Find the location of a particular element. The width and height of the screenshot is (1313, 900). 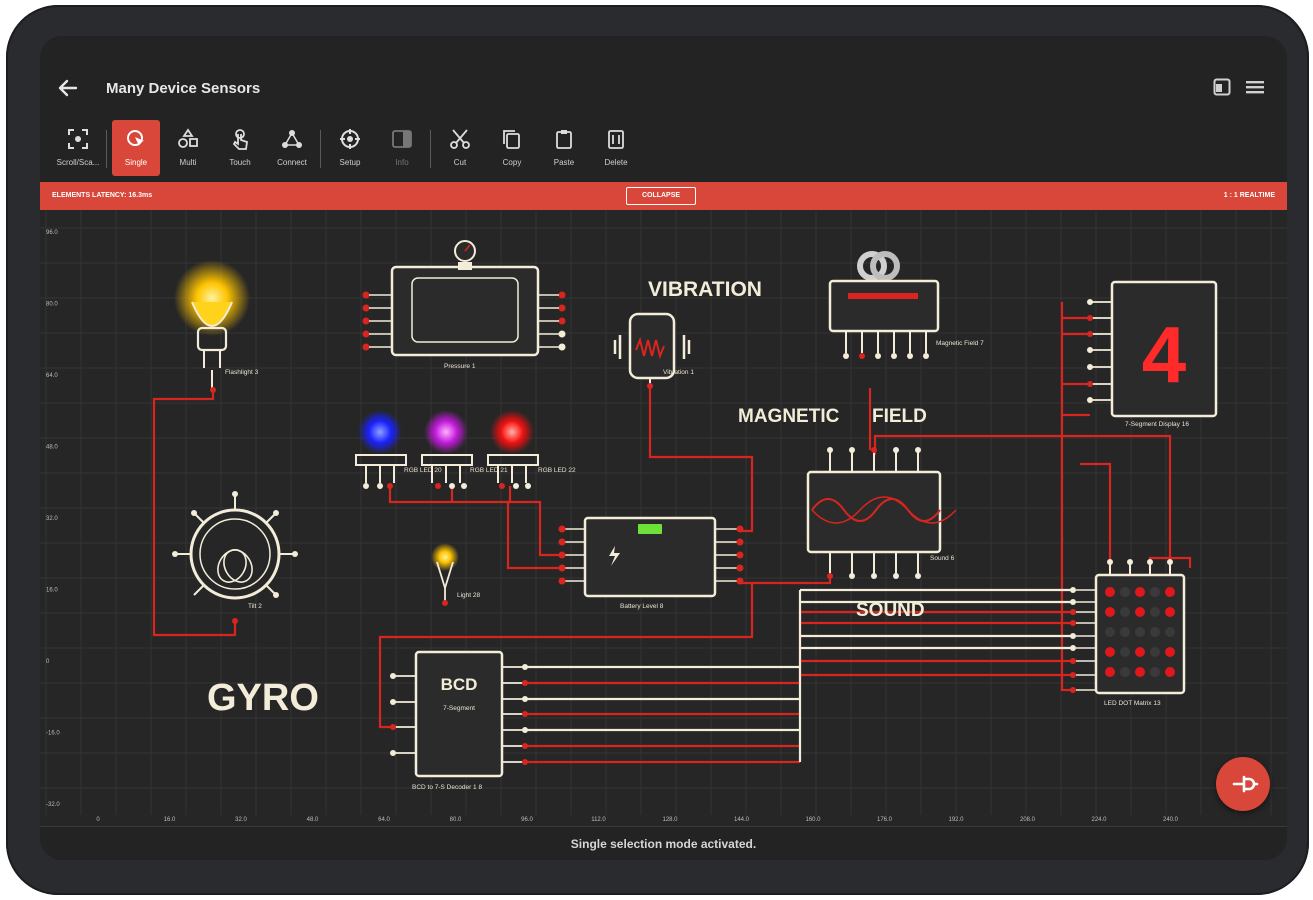

gyro-label: Tilt 2 is located at coordinates (255, 606).